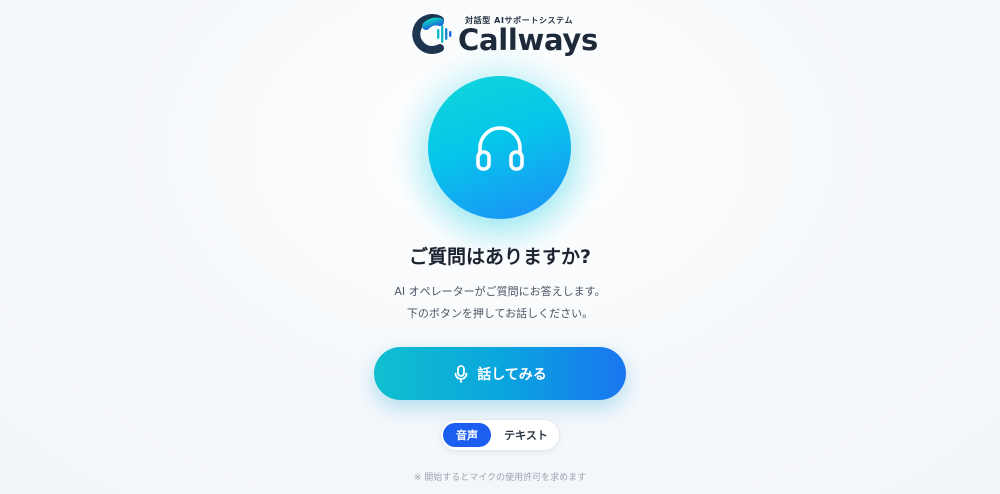  What do you see at coordinates (432, 34) in the screenshot?
I see `callways-logo-icon` at bounding box center [432, 34].